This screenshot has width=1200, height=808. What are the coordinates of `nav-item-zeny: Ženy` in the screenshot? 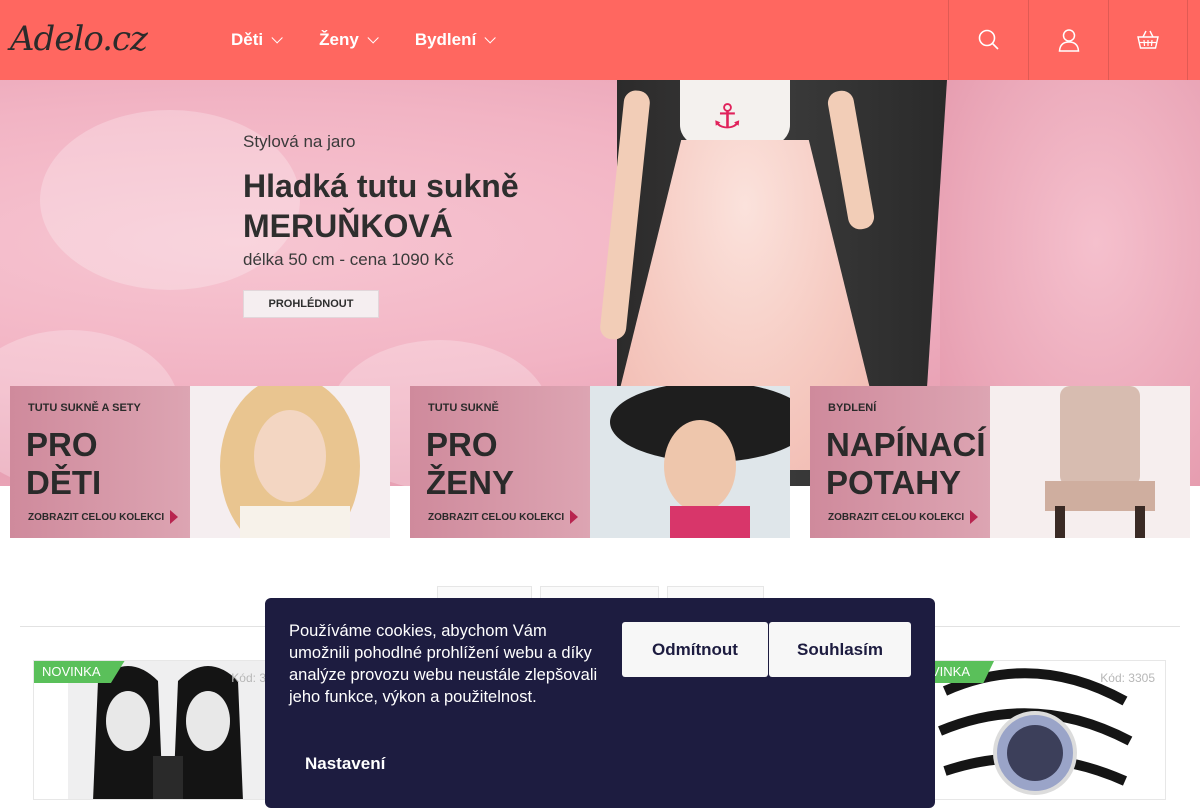 It's located at (349, 40).